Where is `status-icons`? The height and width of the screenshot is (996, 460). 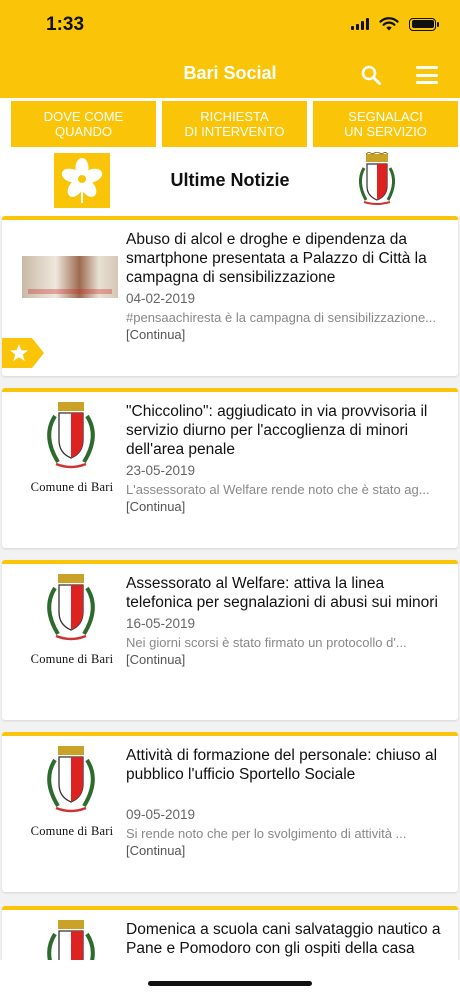
status-icons is located at coordinates (395, 24).